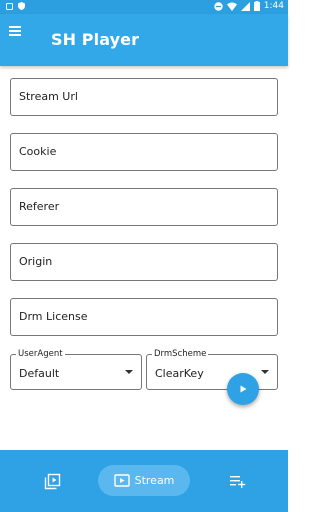  I want to click on bottom-navigation: Stream, so click(144, 481).